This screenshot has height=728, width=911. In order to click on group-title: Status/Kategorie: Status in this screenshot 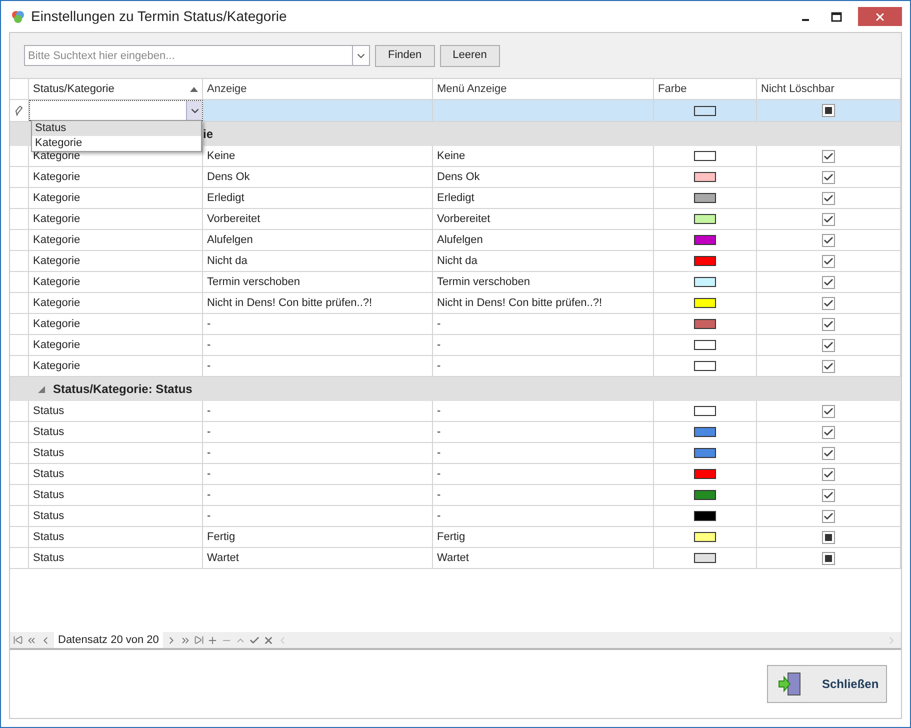, I will do `click(122, 389)`.